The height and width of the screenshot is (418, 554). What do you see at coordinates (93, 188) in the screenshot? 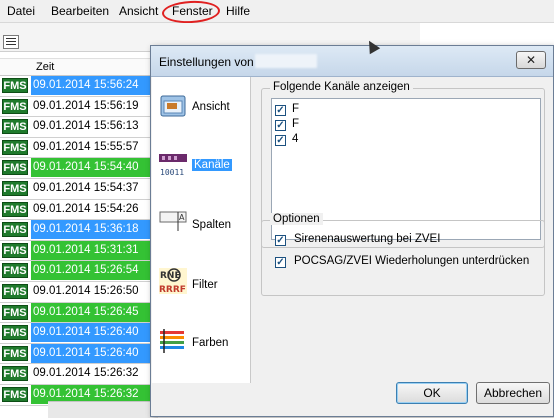
I see `row-timestamp: 09.01.2014 15:54:37` at bounding box center [93, 188].